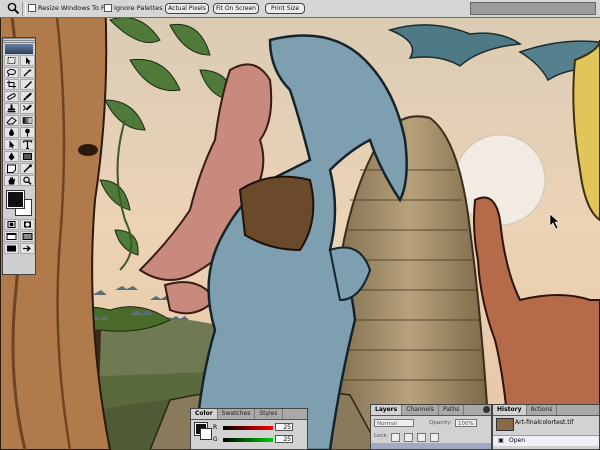 Image resolution: width=600 pixels, height=450 pixels. Describe the element at coordinates (206, 434) in the screenshot. I see `color-background-swatch` at that location.